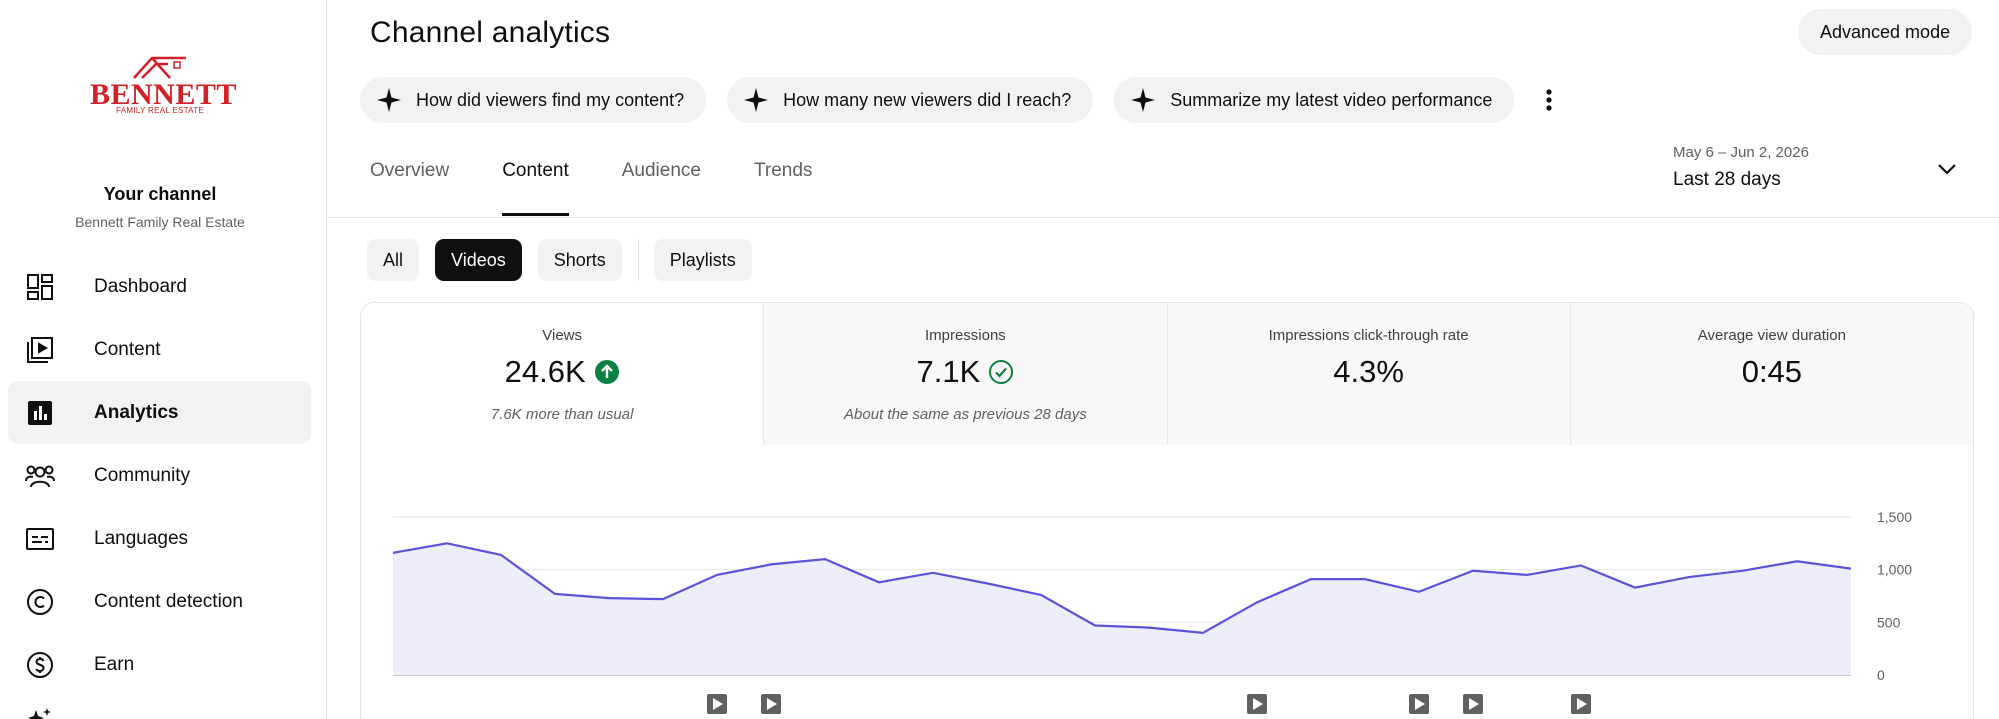 The height and width of the screenshot is (719, 1999). Describe the element at coordinates (140, 286) in the screenshot. I see `sidebar-item-label: Dashboard` at that location.